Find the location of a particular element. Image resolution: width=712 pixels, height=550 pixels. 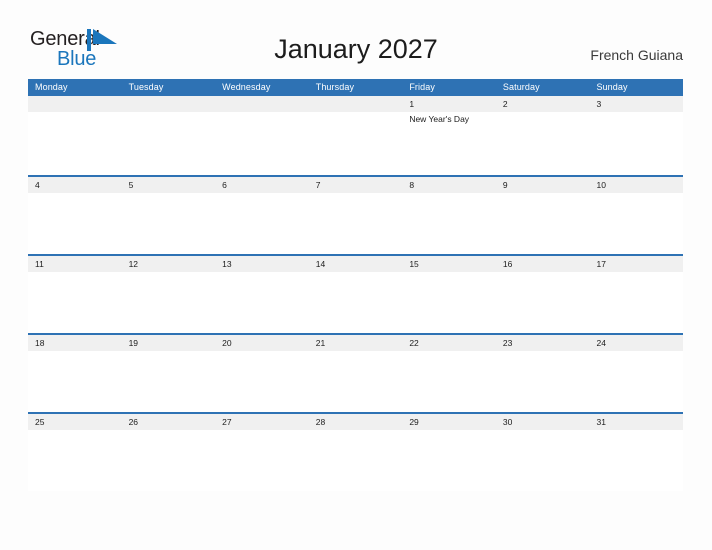

calendar-week-row: 18 19 20 21 22 23 24 is located at coordinates (356, 372).